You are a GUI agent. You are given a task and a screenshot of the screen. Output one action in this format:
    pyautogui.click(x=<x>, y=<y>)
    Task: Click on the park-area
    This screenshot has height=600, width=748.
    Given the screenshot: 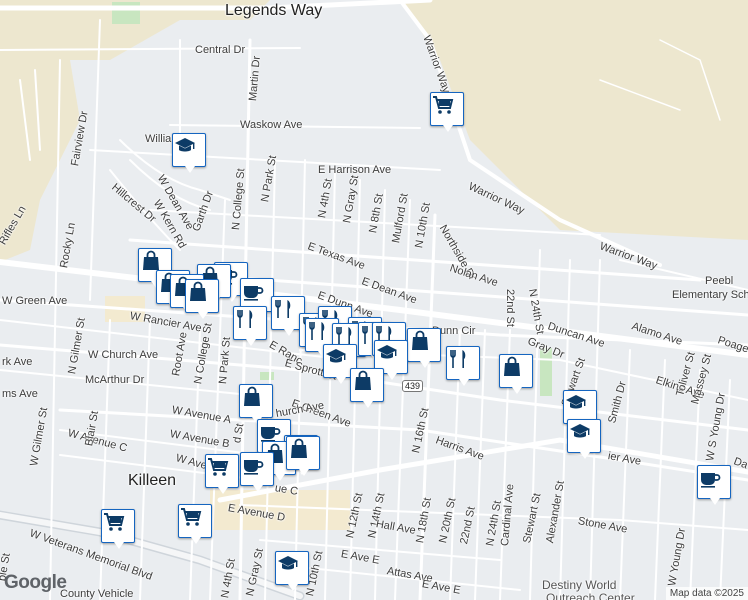 What is the action you would take?
    pyautogui.click(x=126, y=13)
    